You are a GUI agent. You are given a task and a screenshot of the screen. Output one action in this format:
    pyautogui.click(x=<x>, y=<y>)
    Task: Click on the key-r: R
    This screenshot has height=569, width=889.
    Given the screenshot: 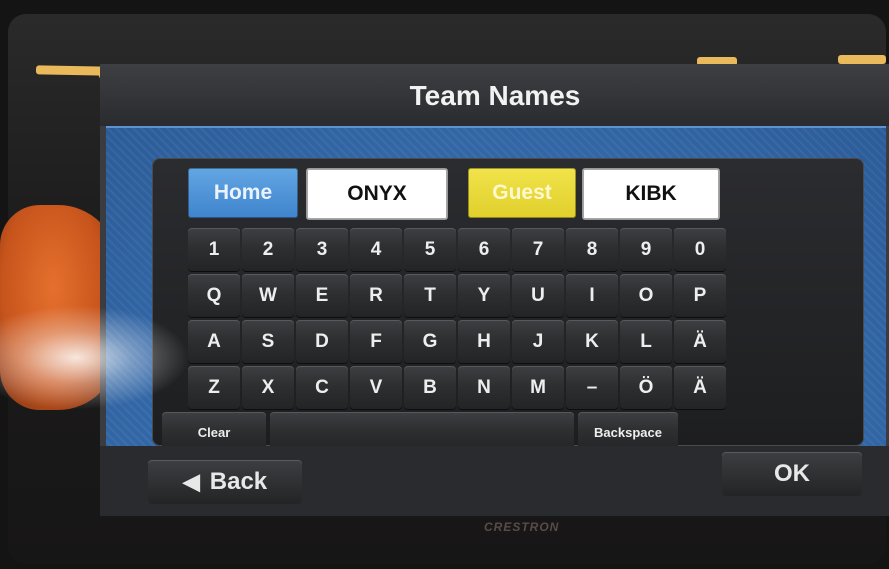 What is the action you would take?
    pyautogui.click(x=376, y=295)
    